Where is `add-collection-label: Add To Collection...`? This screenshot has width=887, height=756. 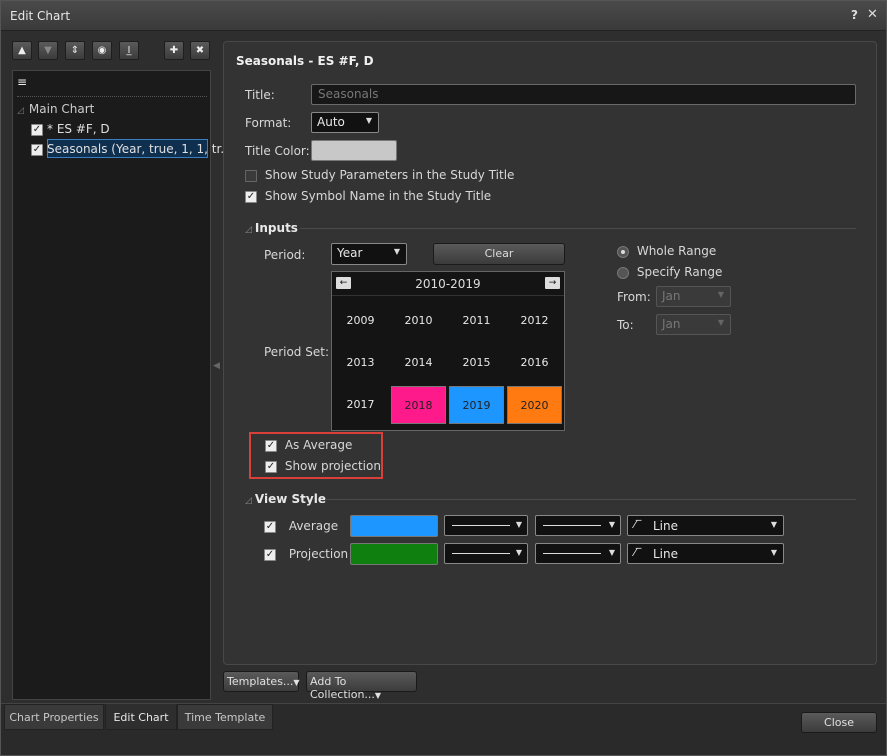 add-collection-label: Add To Collection... is located at coordinates (342, 688).